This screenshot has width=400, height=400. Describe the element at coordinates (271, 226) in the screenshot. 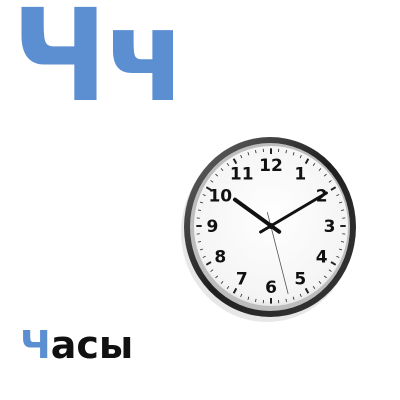

I see `clock-center-pin` at that location.